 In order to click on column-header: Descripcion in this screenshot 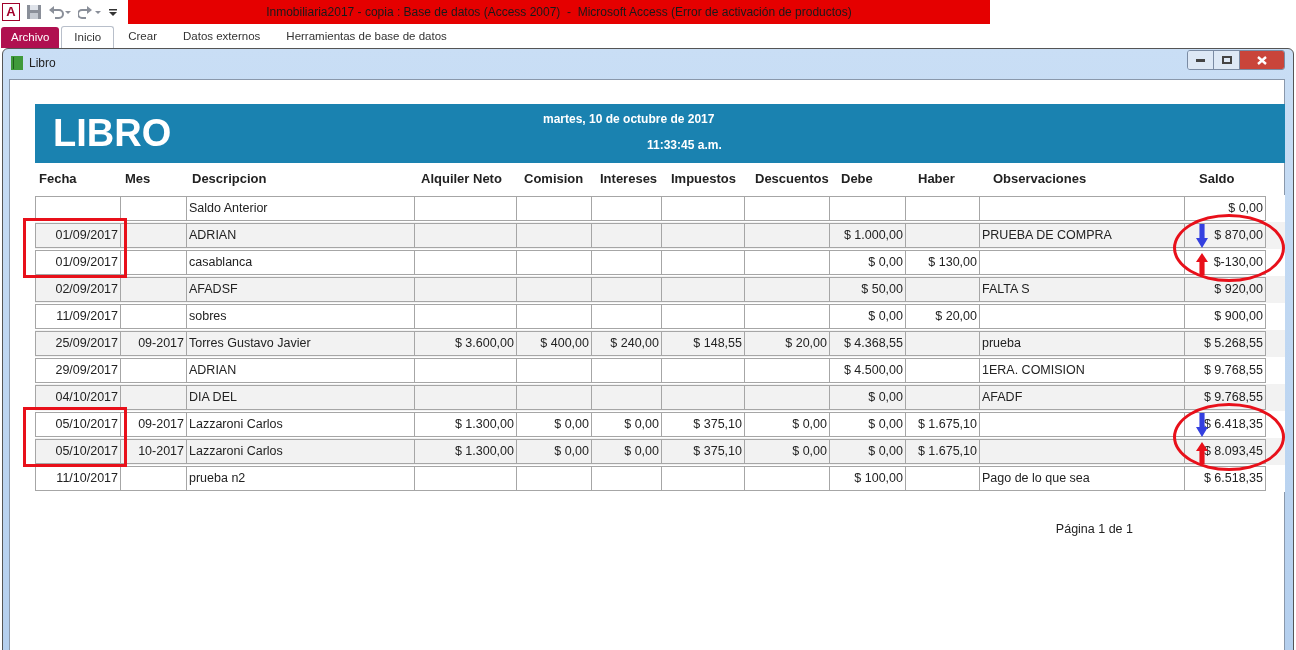, I will do `click(229, 179)`.